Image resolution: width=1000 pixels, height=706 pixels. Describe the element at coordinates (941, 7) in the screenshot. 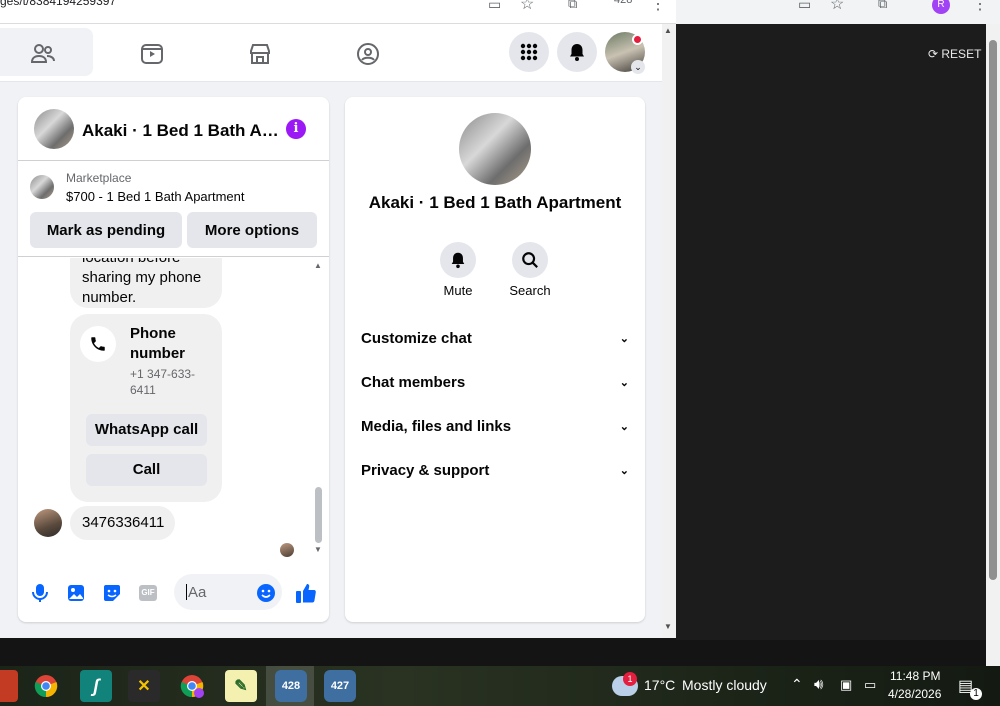

I see `profile-avatar: R` at that location.